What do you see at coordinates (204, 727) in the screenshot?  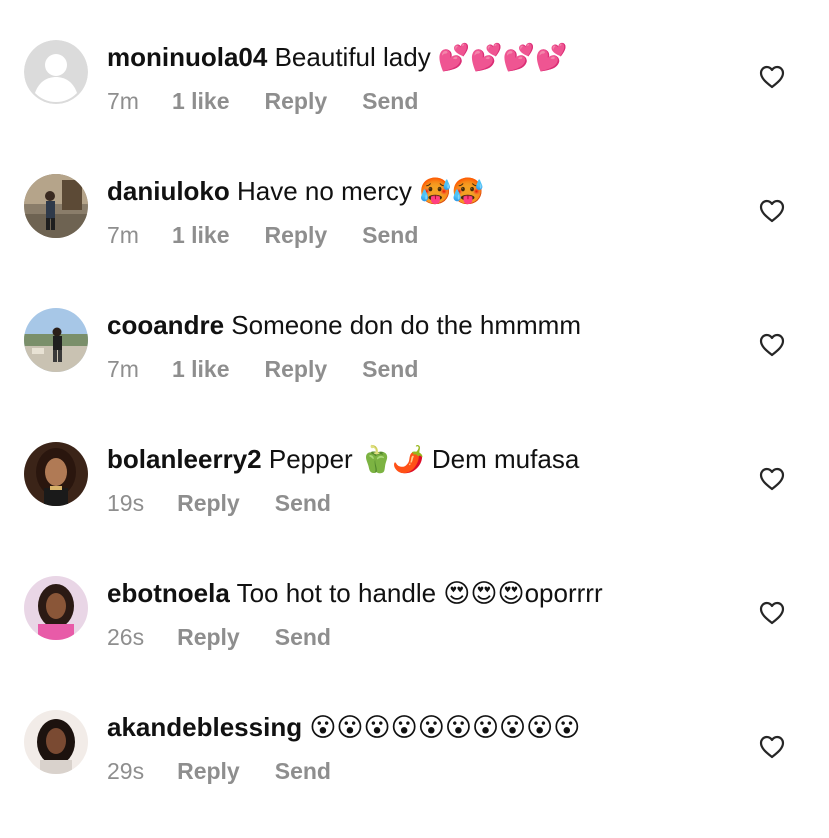 I see `comment-username: akandeblessing` at bounding box center [204, 727].